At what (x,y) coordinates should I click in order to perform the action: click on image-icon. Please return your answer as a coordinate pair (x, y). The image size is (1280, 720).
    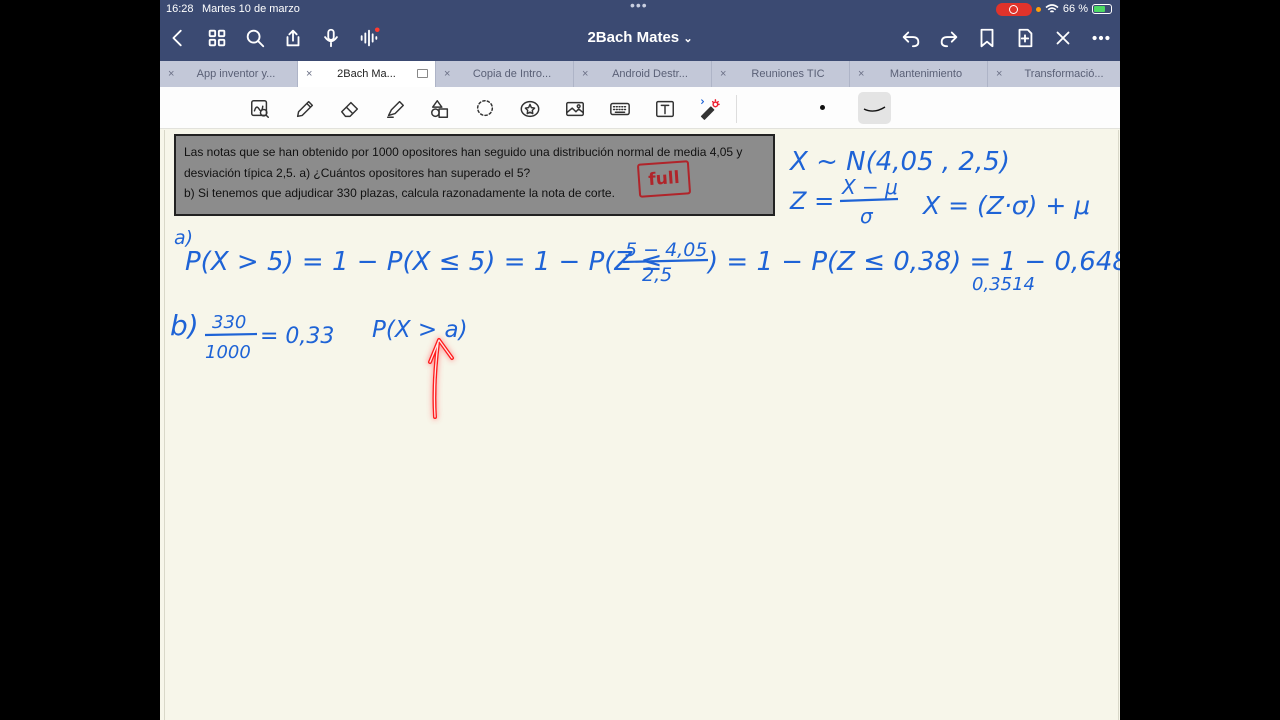
    Looking at the image, I should click on (575, 109).